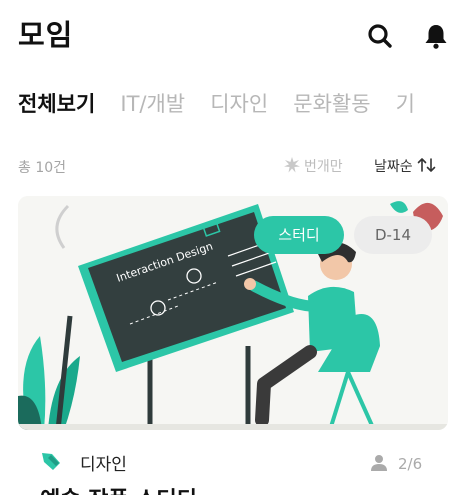 This screenshot has width=470, height=495. Describe the element at coordinates (426, 165) in the screenshot. I see `sort-arrows-icon` at that location.